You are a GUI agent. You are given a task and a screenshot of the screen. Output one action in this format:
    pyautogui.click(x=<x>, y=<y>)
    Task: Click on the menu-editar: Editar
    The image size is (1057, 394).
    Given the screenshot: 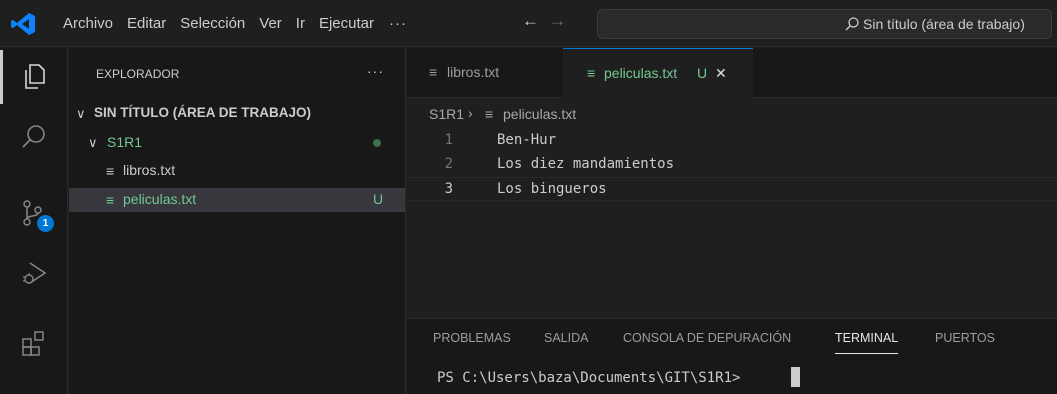 What is the action you would take?
    pyautogui.click(x=146, y=23)
    